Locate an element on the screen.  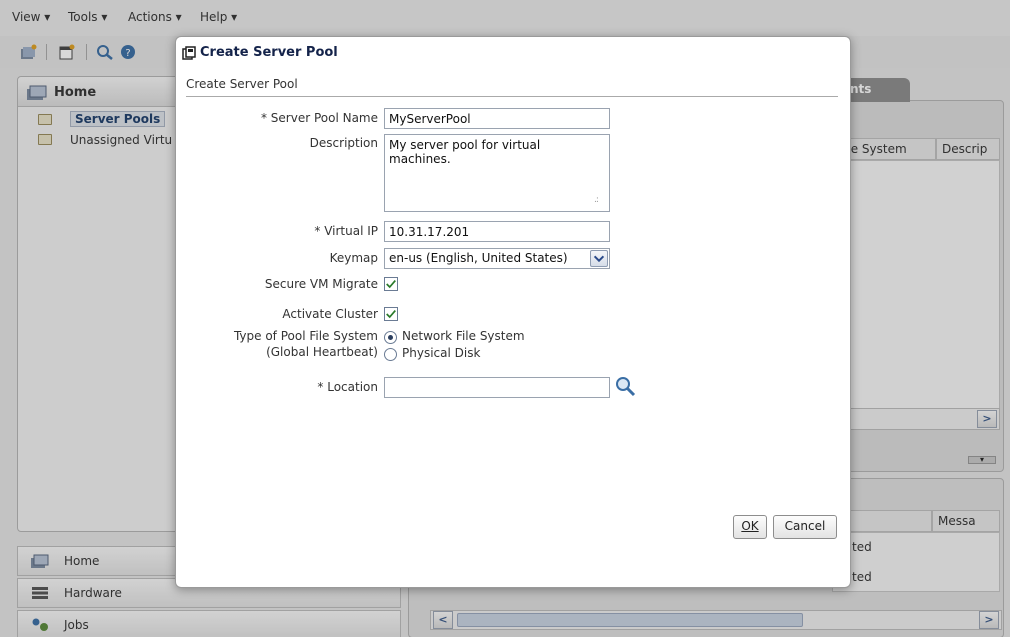
dialog-subtitle: Create Server Pool is located at coordinates (242, 84).